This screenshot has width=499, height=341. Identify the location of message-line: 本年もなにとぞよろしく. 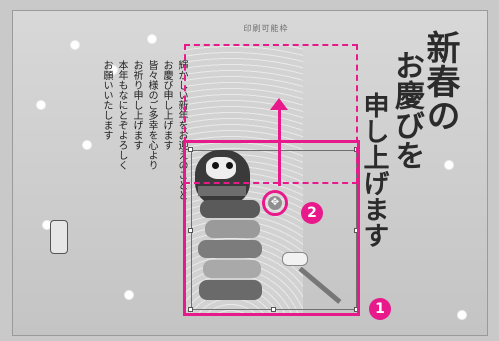
(121, 115).